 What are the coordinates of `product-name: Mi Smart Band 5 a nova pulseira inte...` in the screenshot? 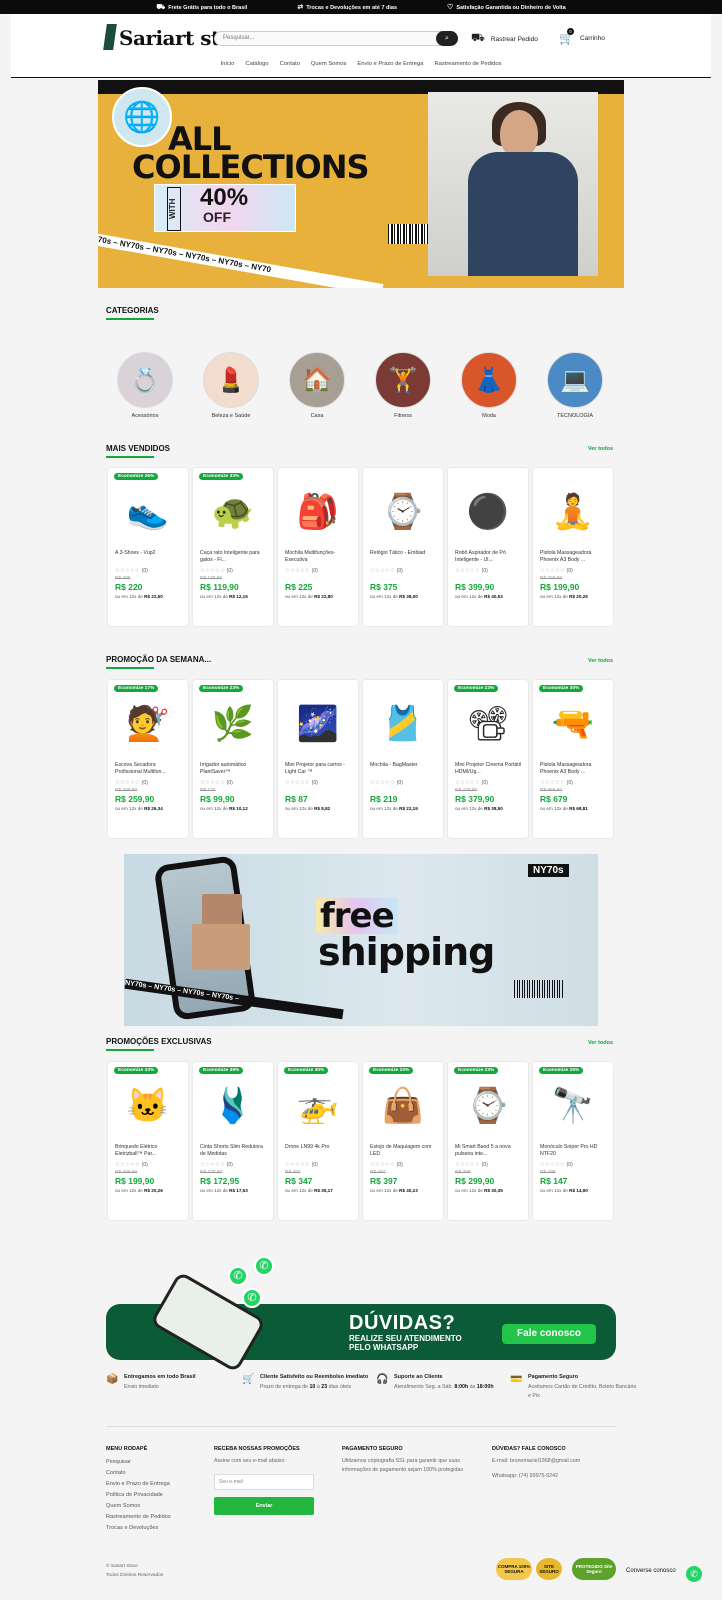 It's located at (489, 1151).